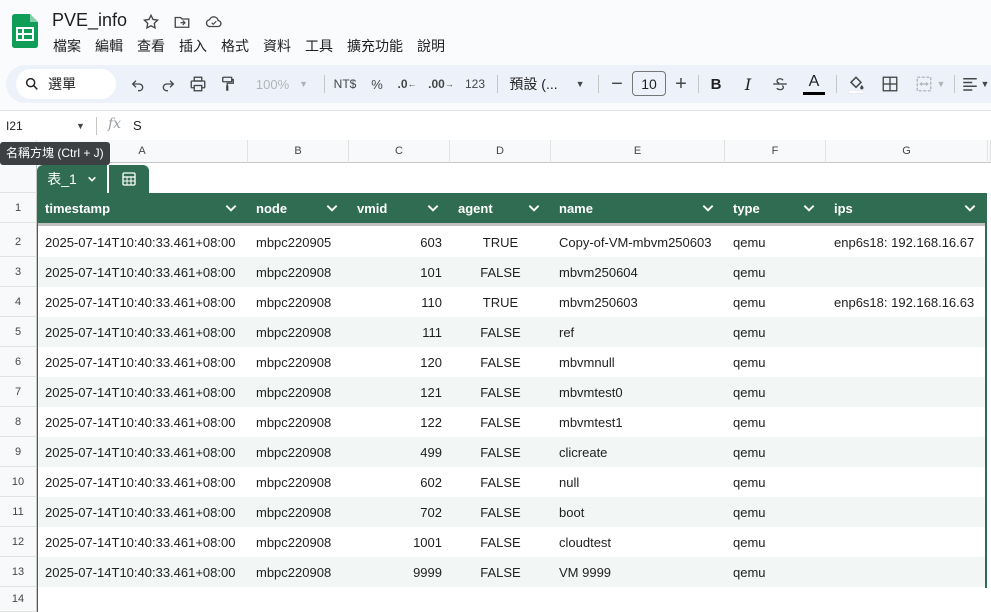 This screenshot has width=991, height=612. I want to click on print-icon, so click(198, 84).